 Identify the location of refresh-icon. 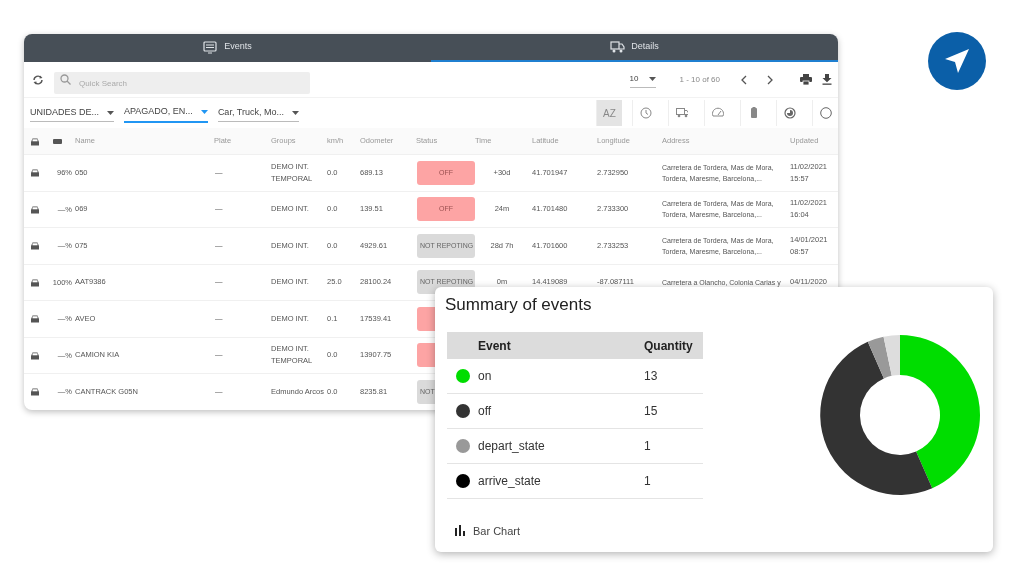
(38, 79).